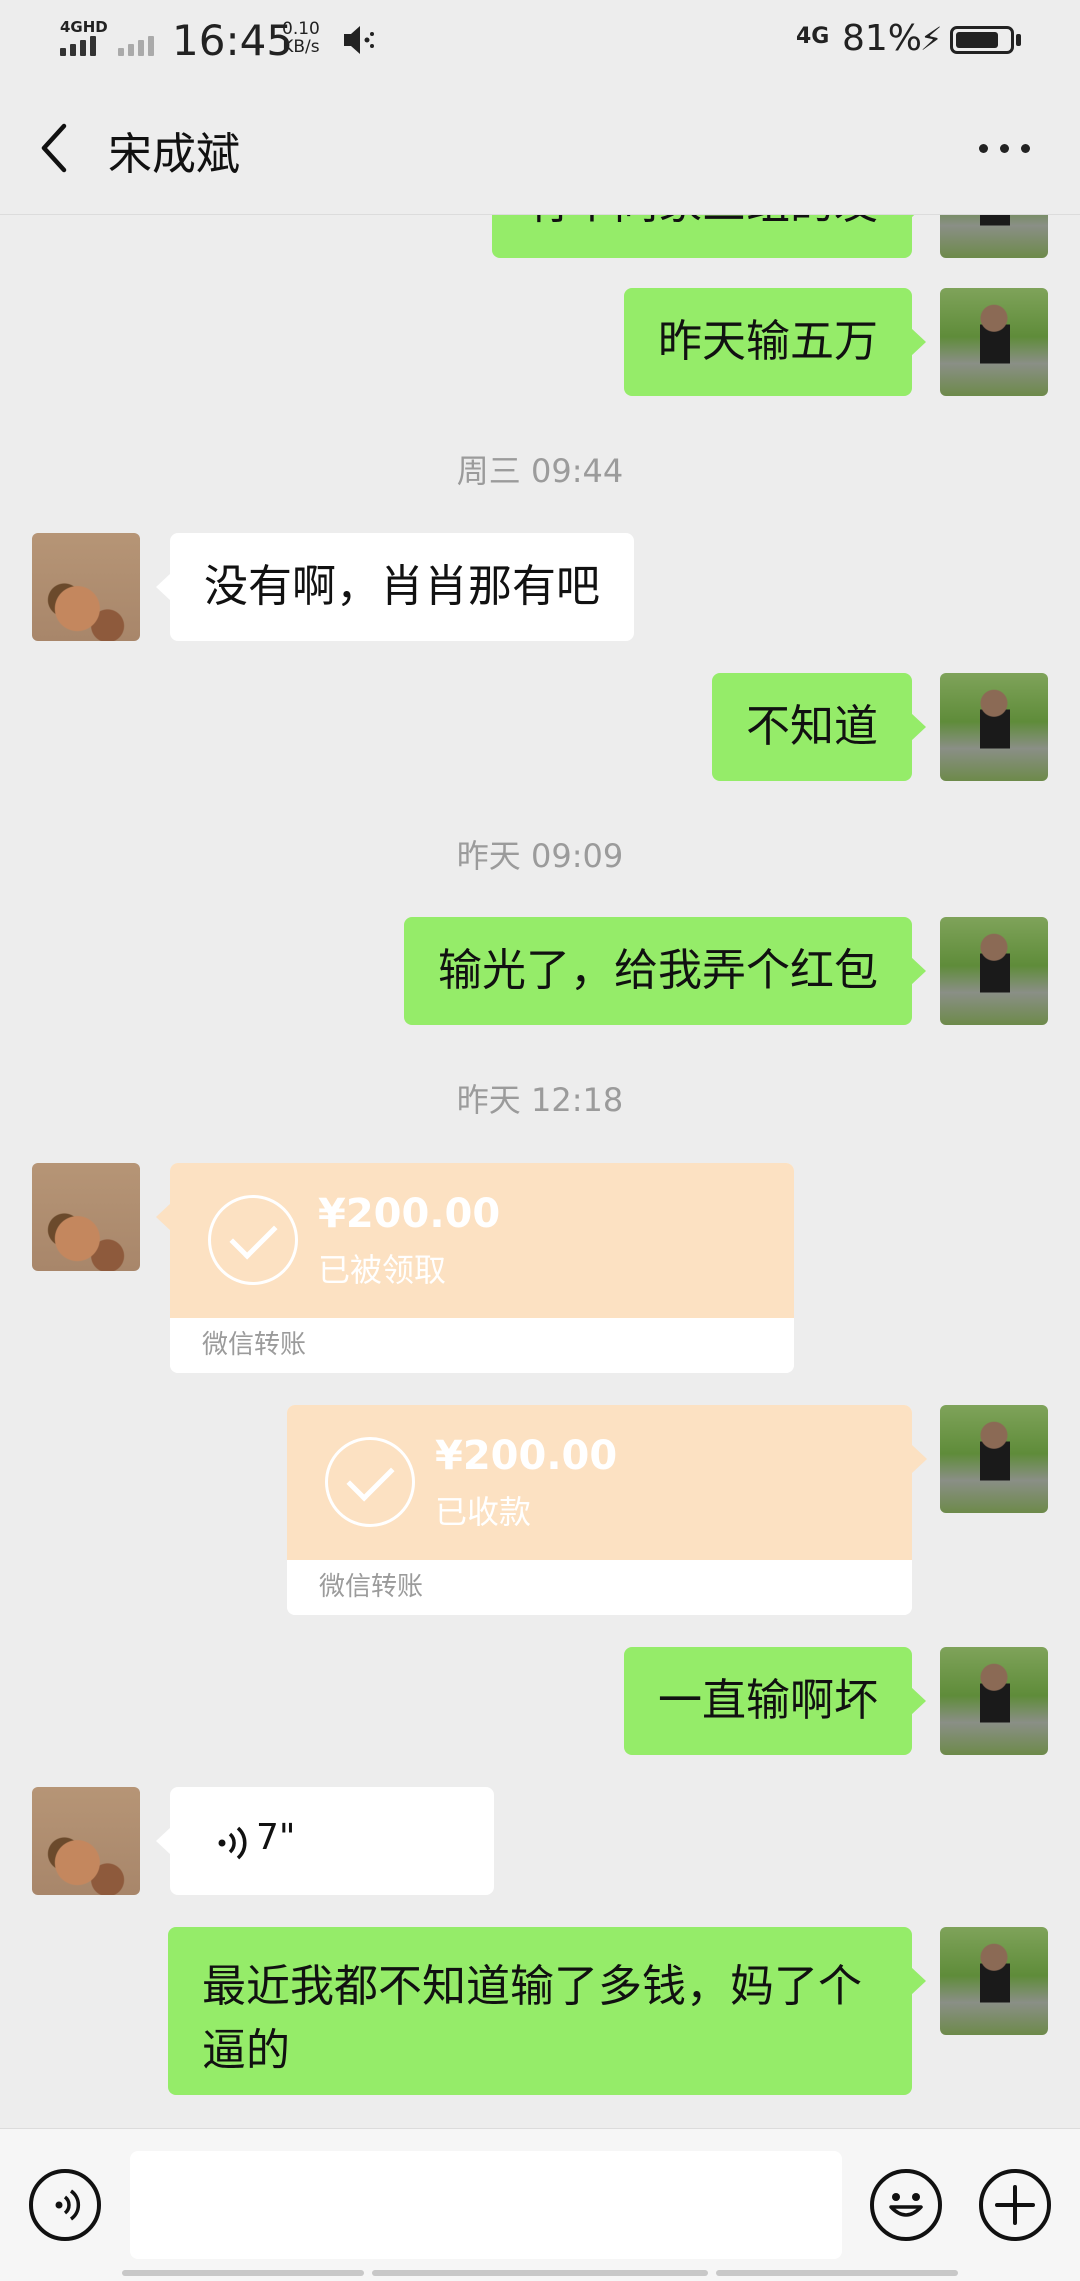 The width and height of the screenshot is (1080, 2281). I want to click on message-bubble-me: 不知道, so click(819, 727).